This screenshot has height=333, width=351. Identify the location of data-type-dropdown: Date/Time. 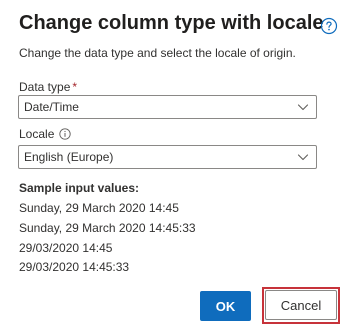
(167, 107).